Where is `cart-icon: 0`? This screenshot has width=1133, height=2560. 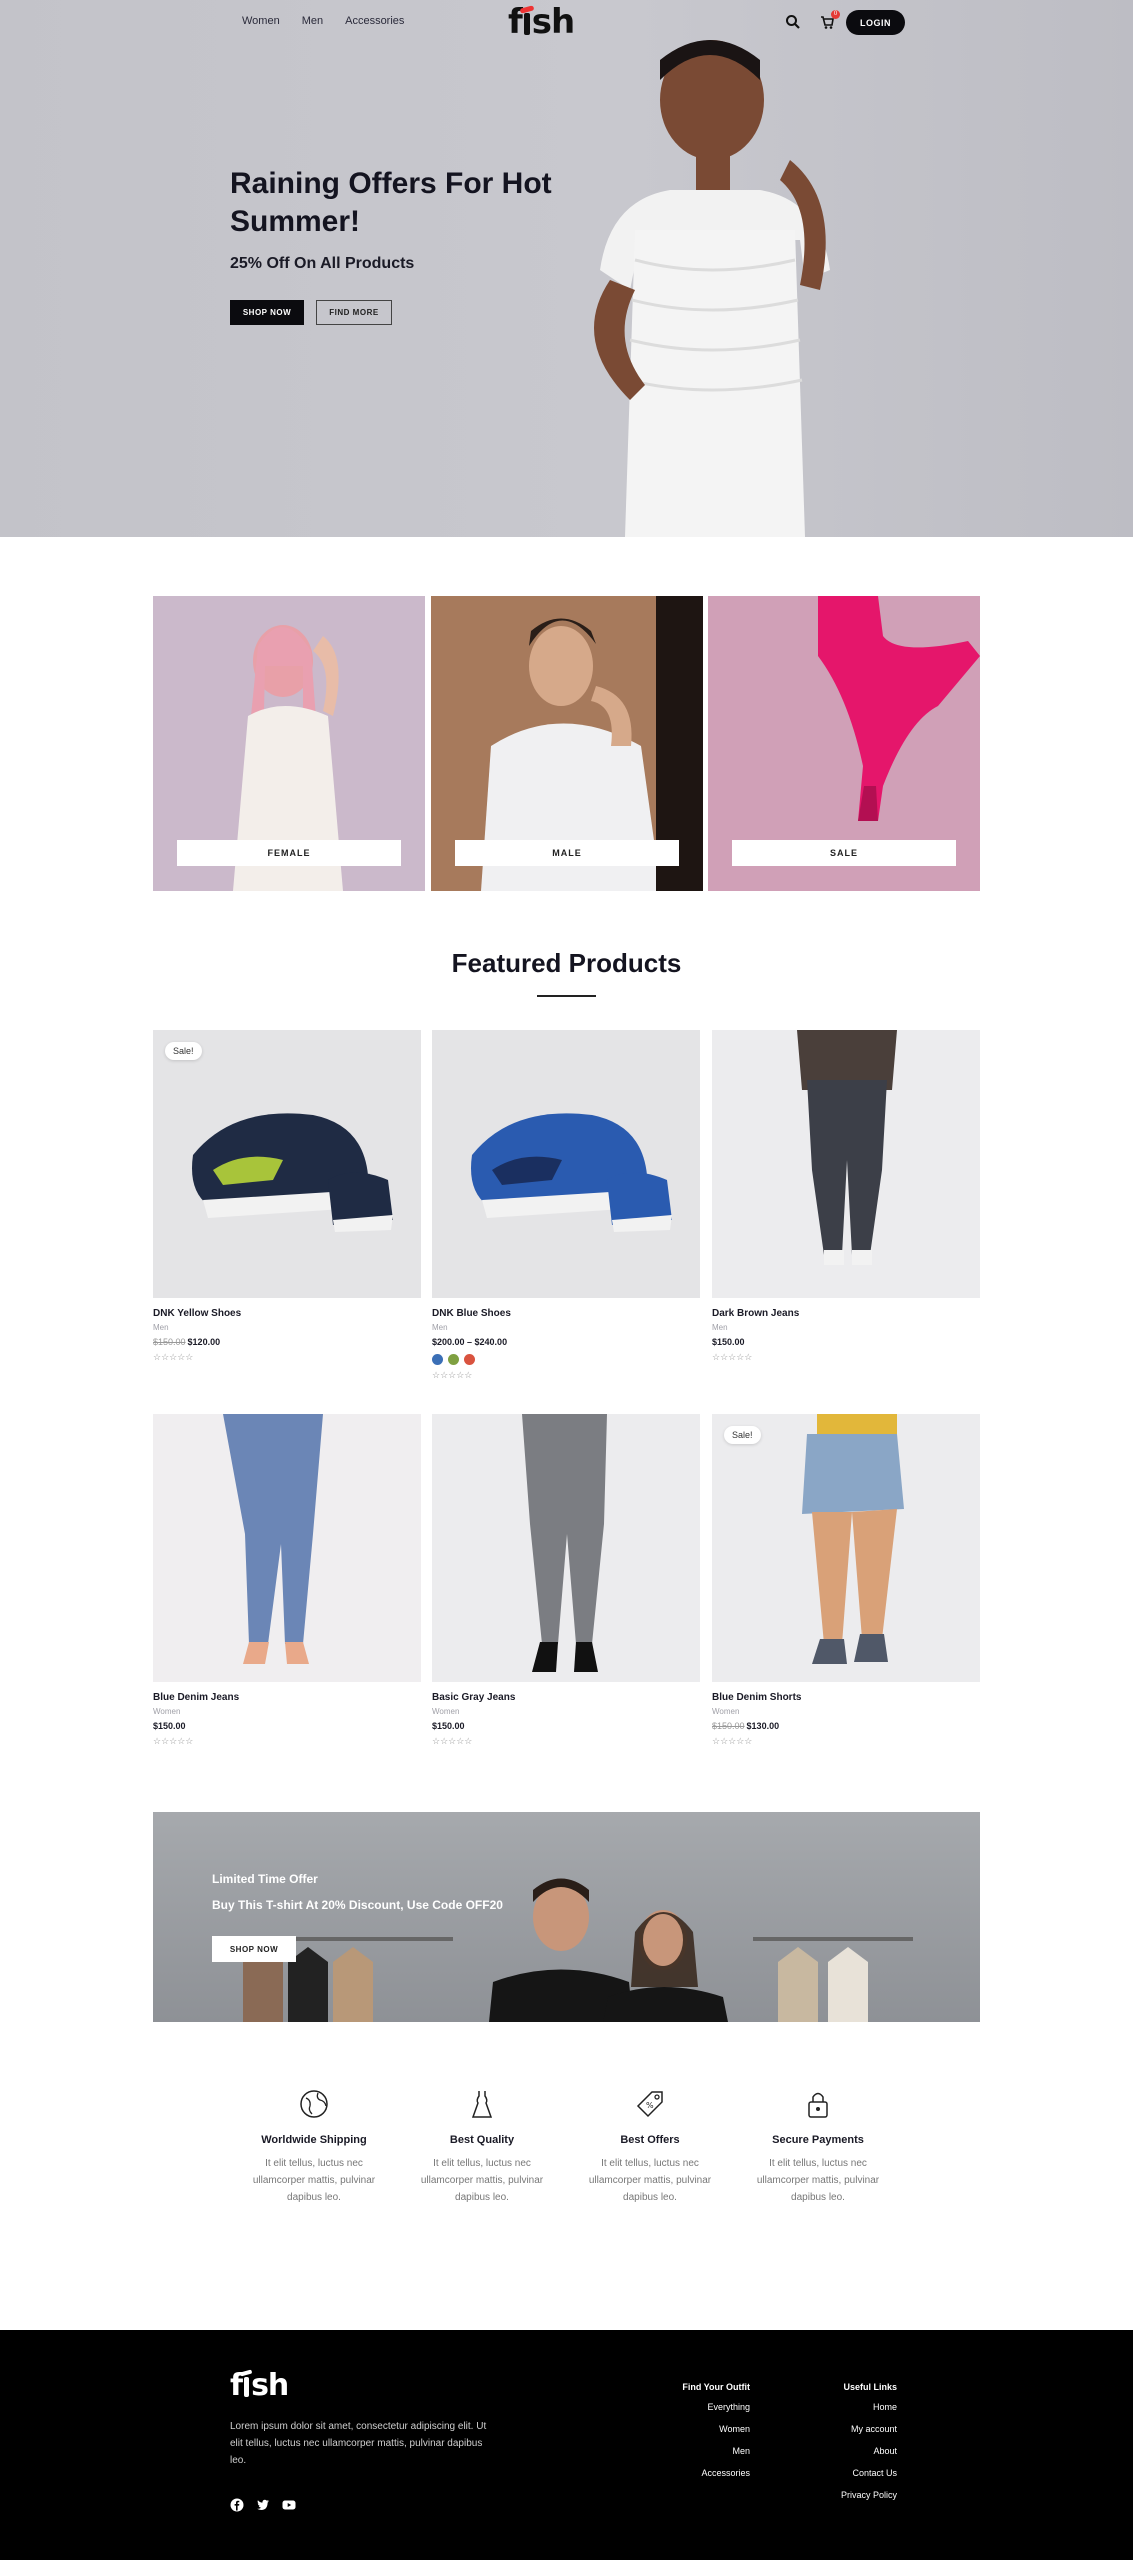 cart-icon: 0 is located at coordinates (829, 20).